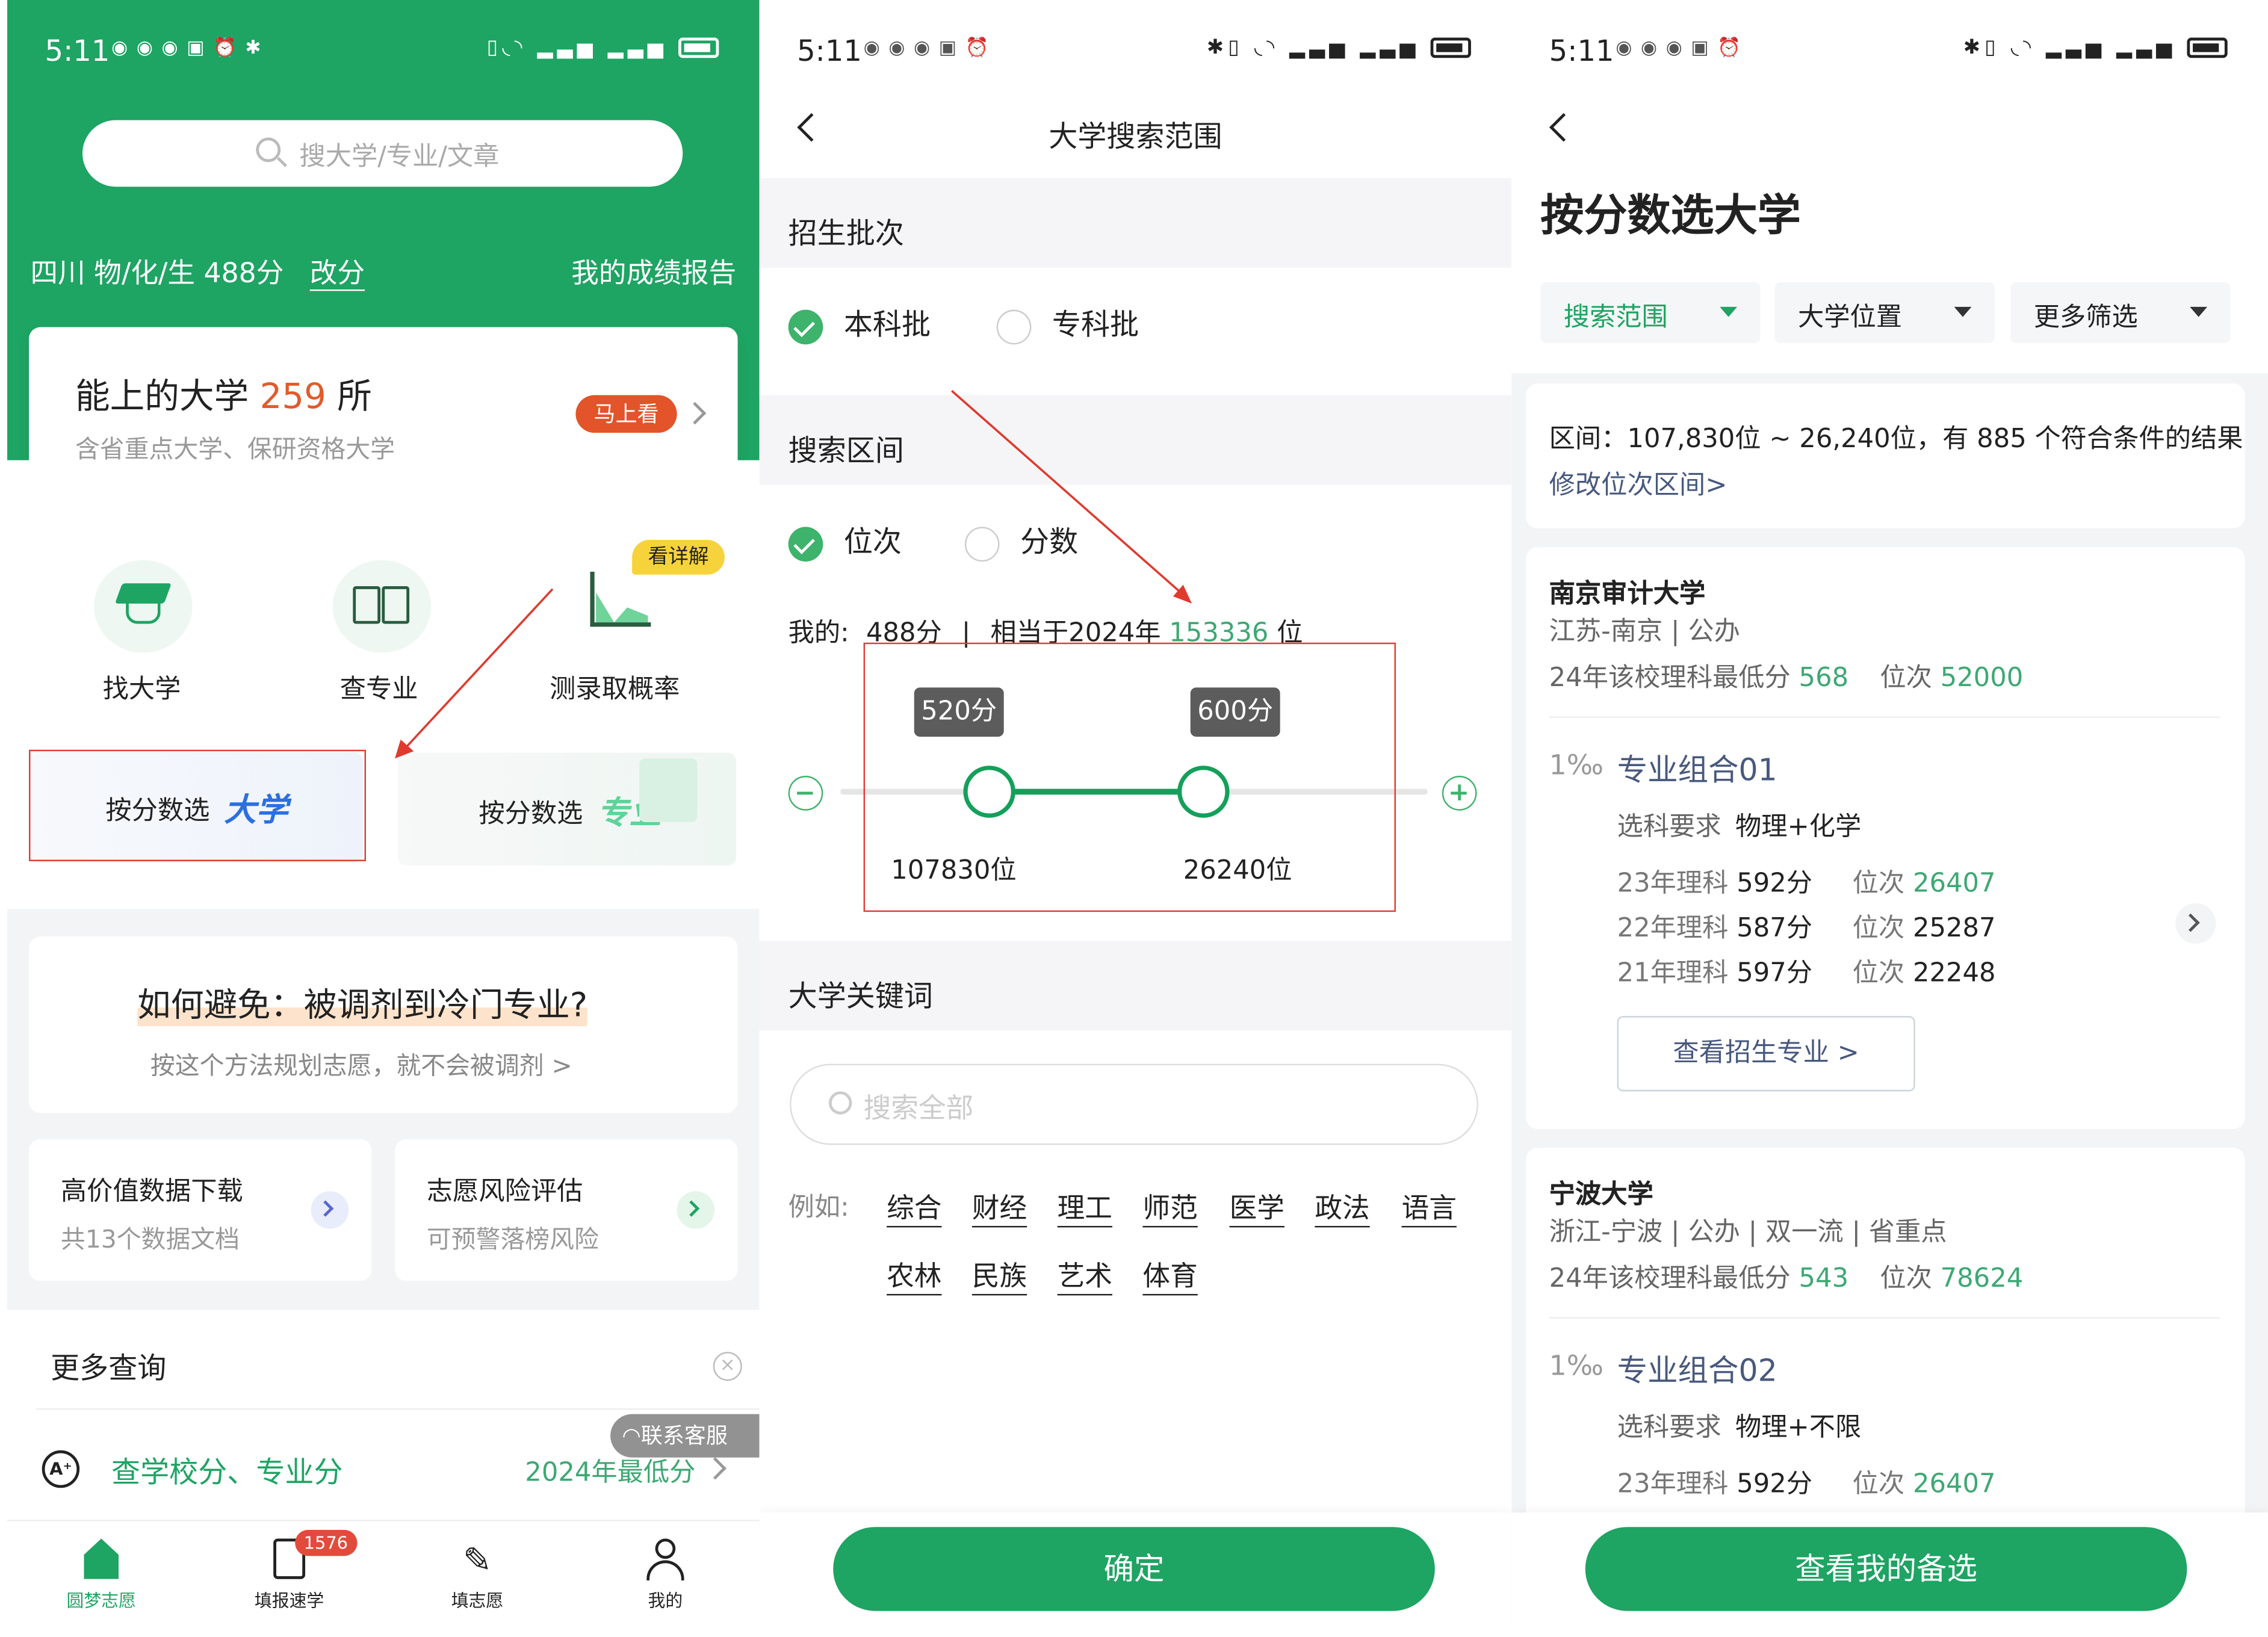  I want to click on subject-requirement: 选科要求 物理+不限, so click(1739, 1428).